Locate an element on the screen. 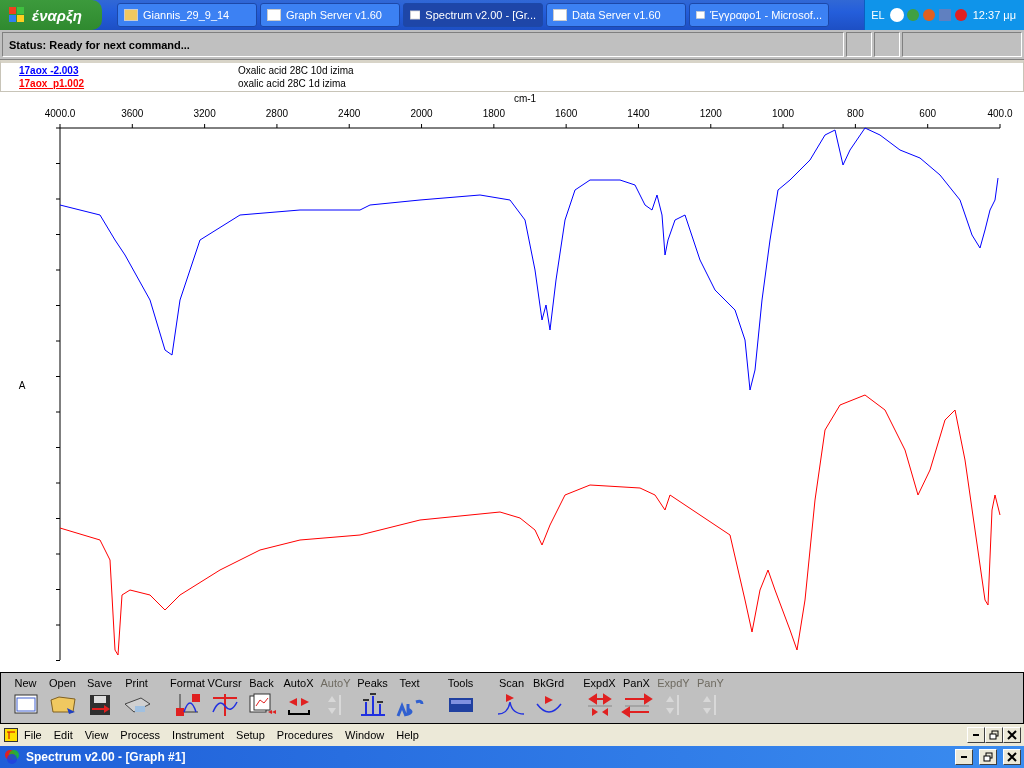 Image resolution: width=1024 pixels, height=768 pixels. pan-arrows-icon is located at coordinates (636, 704).